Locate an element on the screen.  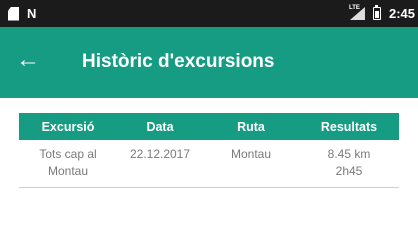
status-bar: N LTE 2:45 is located at coordinates (209, 13).